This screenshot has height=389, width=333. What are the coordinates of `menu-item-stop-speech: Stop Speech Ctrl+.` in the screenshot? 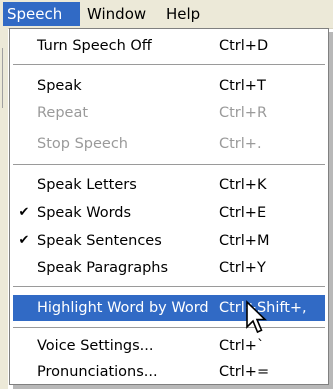 It's located at (169, 144).